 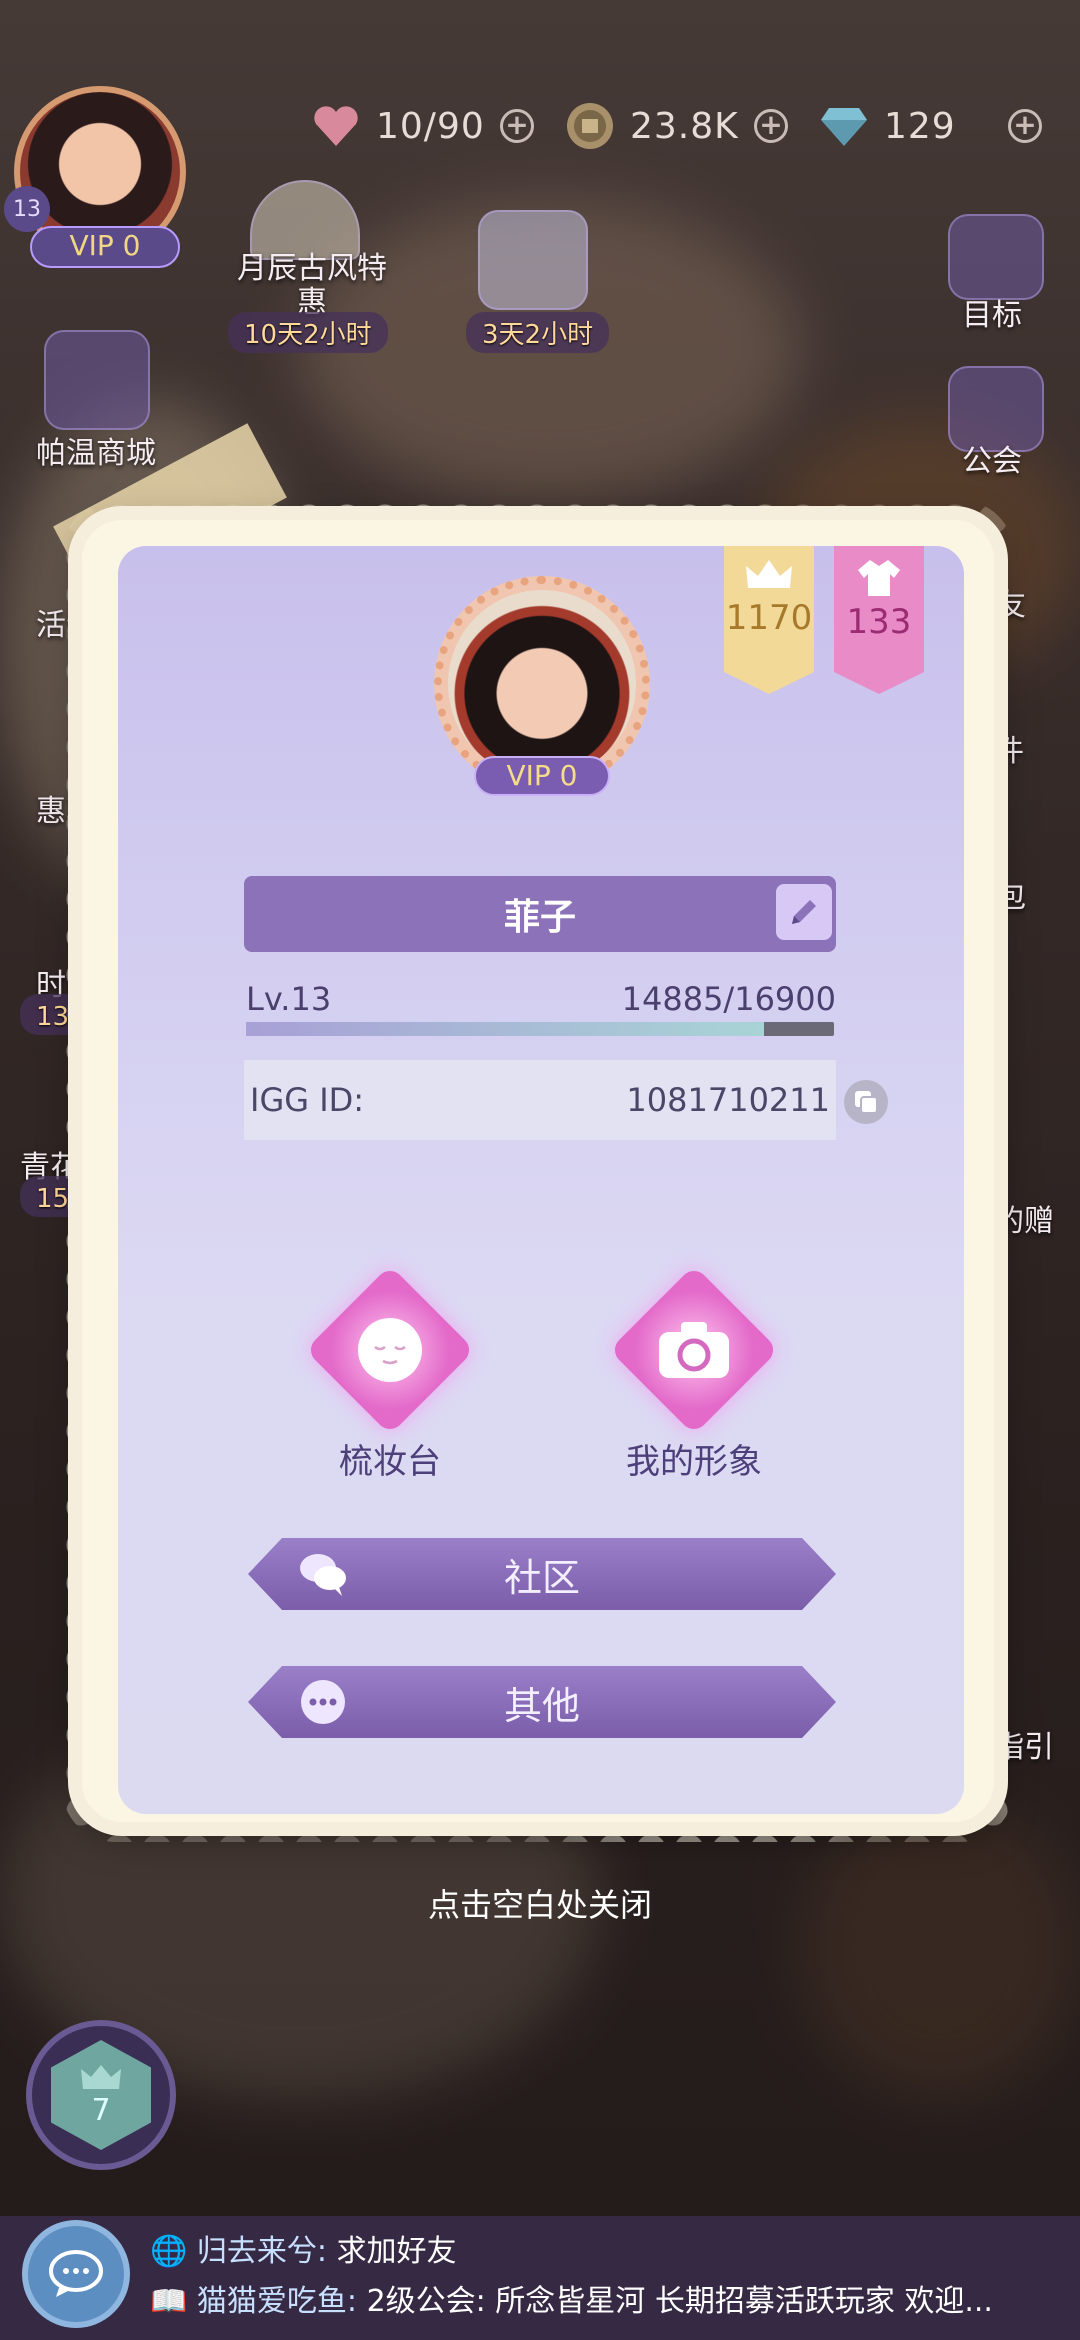 I want to click on friends-label: 友, so click(x=1011, y=605).